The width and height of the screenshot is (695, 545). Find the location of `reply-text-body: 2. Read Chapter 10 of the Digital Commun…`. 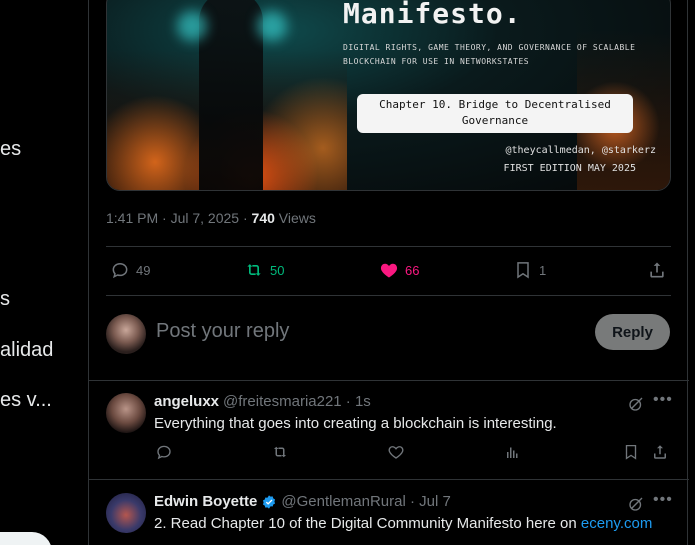

reply-text-body: 2. Read Chapter 10 of the Digital Commun… is located at coordinates (367, 523).